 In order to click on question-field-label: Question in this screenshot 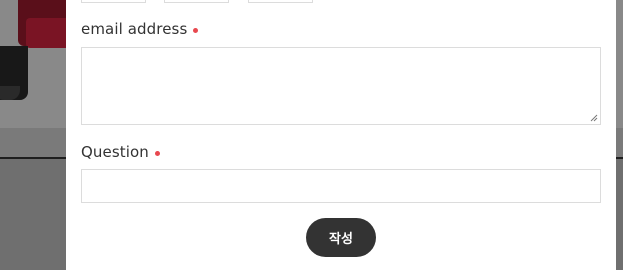, I will do `click(120, 152)`.